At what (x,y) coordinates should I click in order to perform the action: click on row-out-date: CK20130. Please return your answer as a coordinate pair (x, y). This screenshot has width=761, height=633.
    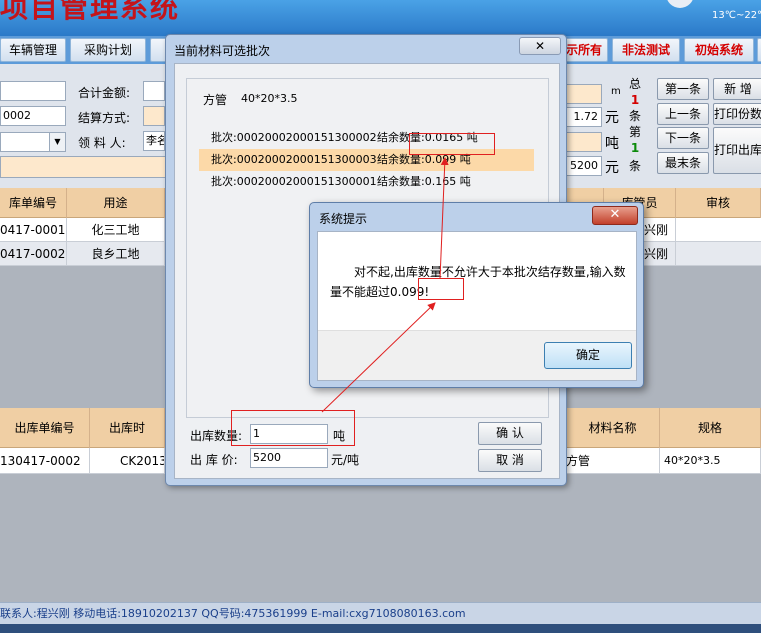
    Looking at the image, I should click on (127, 461).